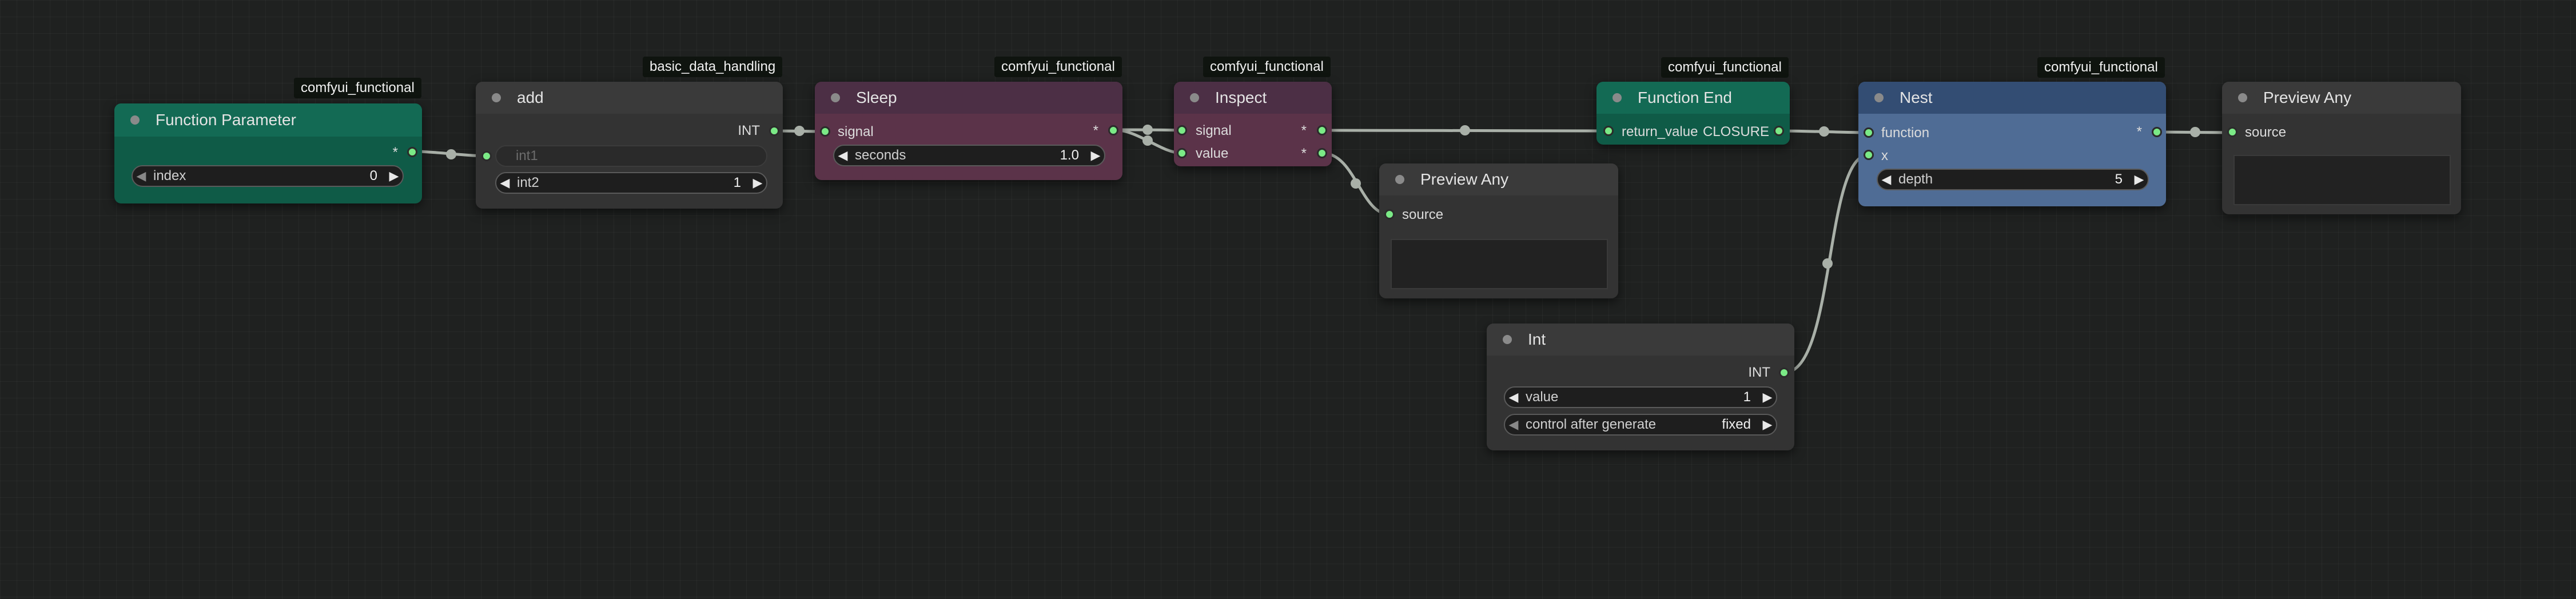 This screenshot has height=599, width=2576. Describe the element at coordinates (968, 98) in the screenshot. I see `node-header: Sleep` at that location.